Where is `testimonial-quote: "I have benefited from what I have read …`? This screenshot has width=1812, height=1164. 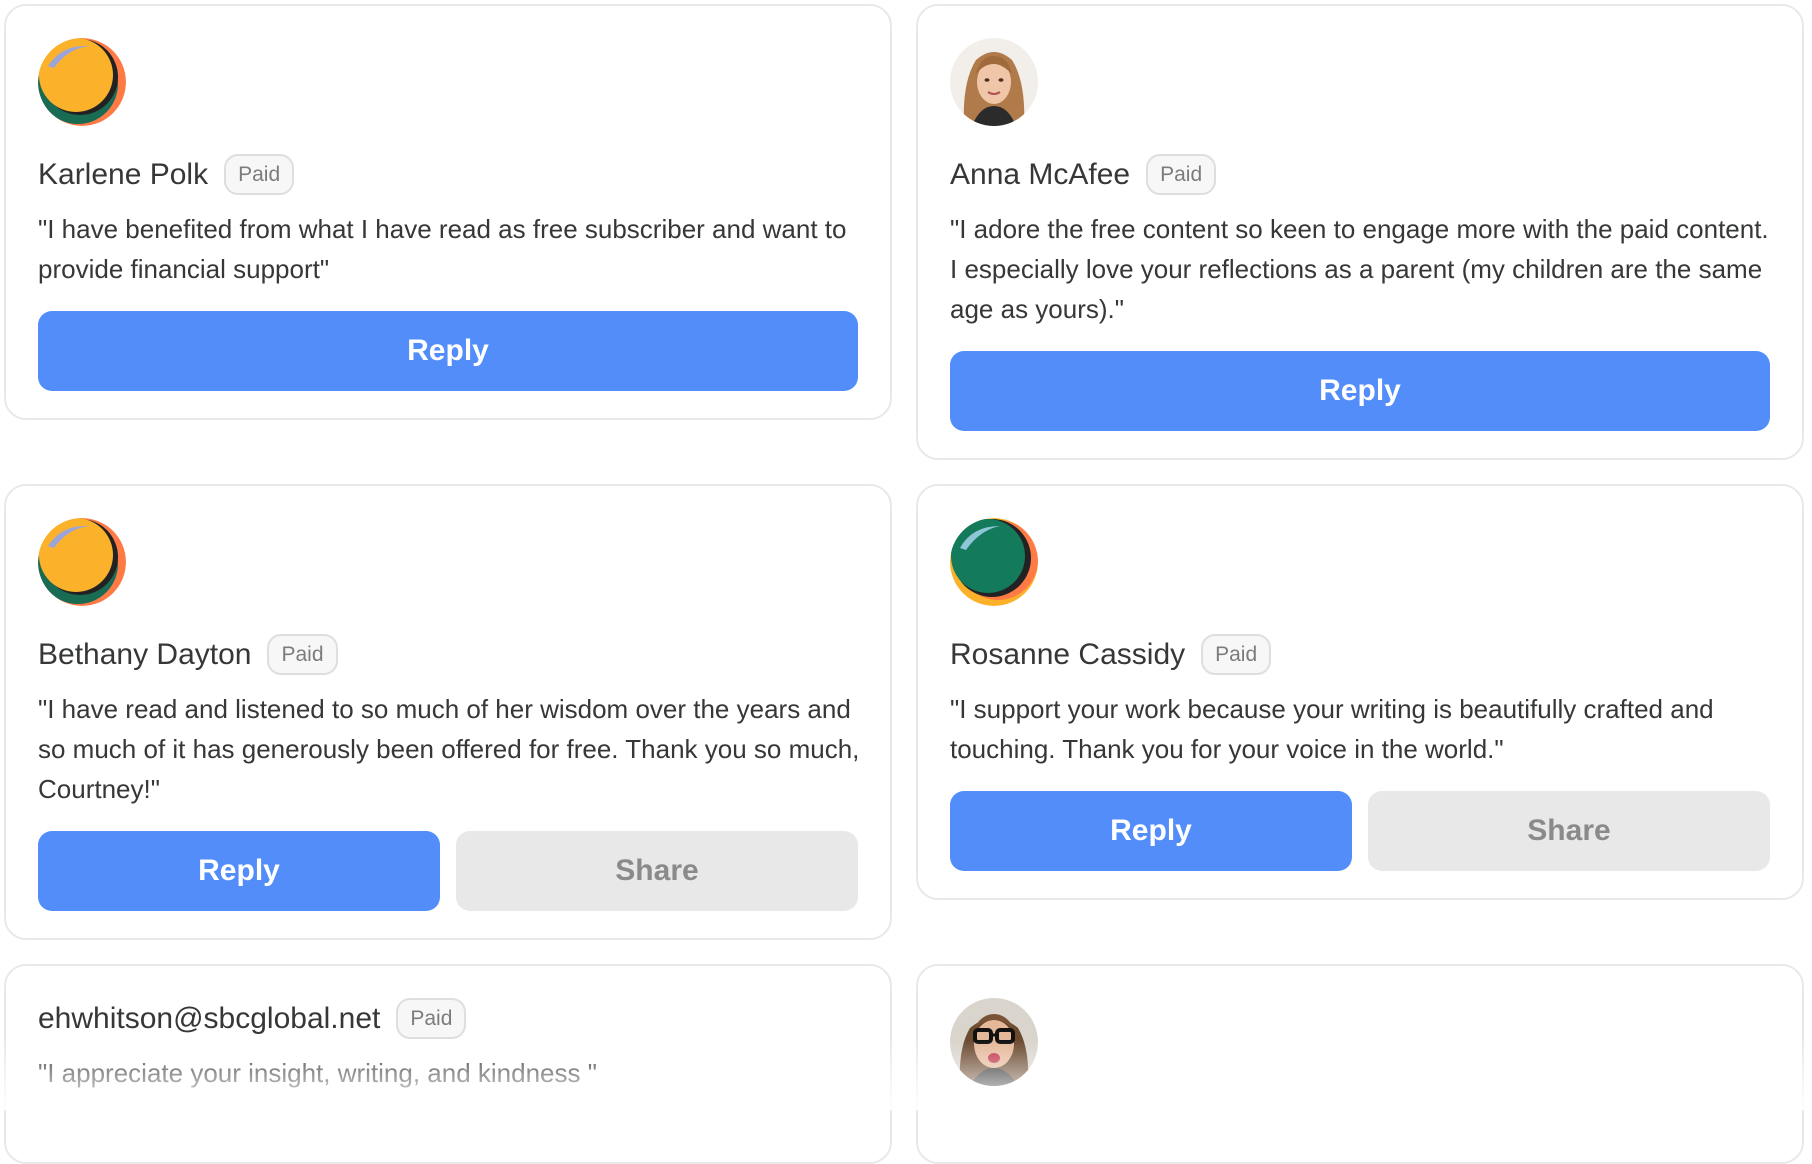
testimonial-quote: "I have benefited from what I have read … is located at coordinates (442, 249).